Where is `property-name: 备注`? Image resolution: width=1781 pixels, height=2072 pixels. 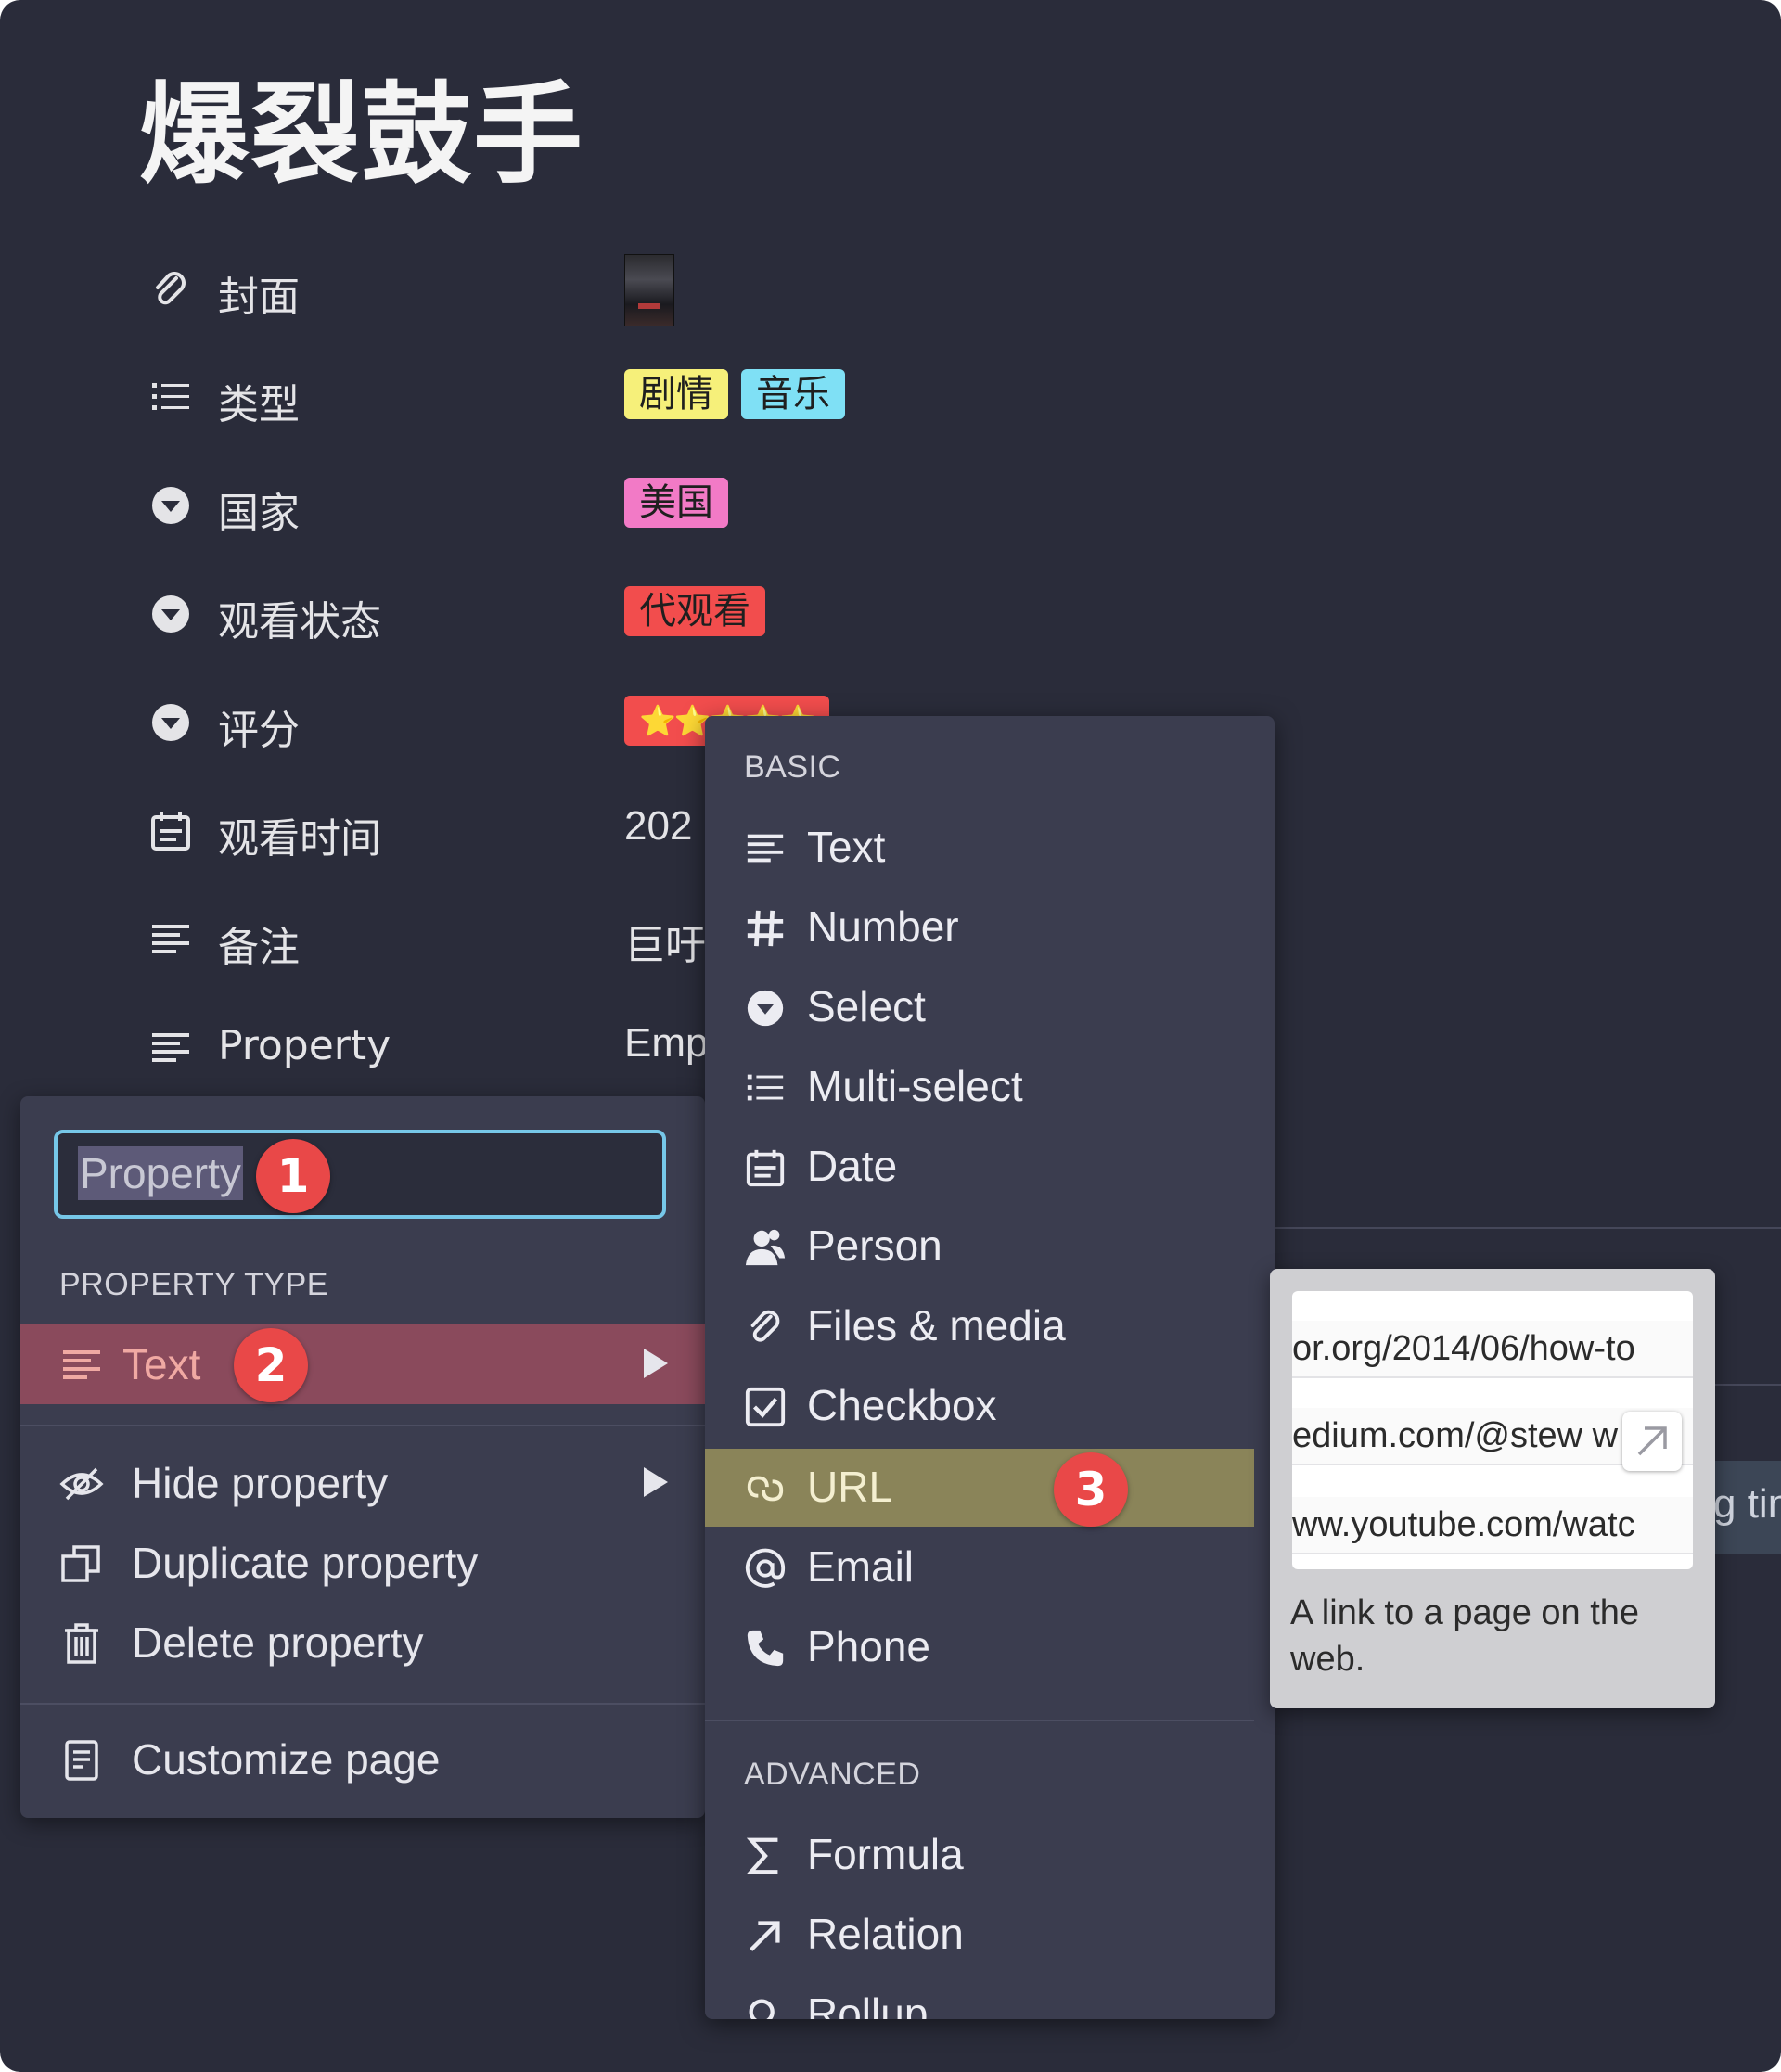
property-name: 备注 is located at coordinates (259, 947).